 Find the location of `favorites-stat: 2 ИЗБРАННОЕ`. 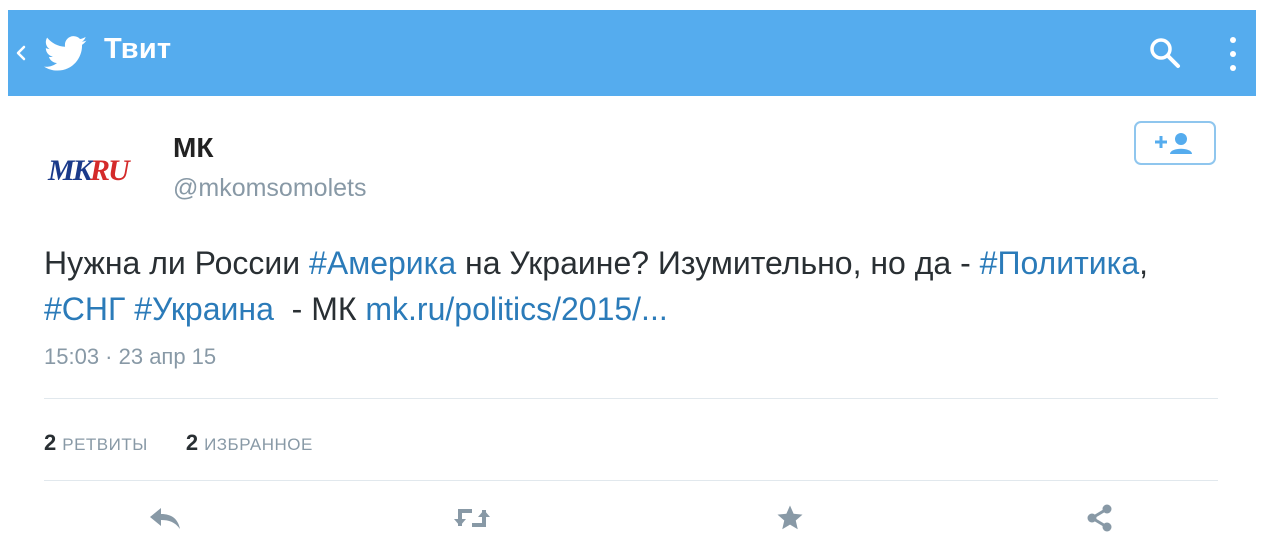

favorites-stat: 2 ИЗБРАННОЕ is located at coordinates (249, 443).